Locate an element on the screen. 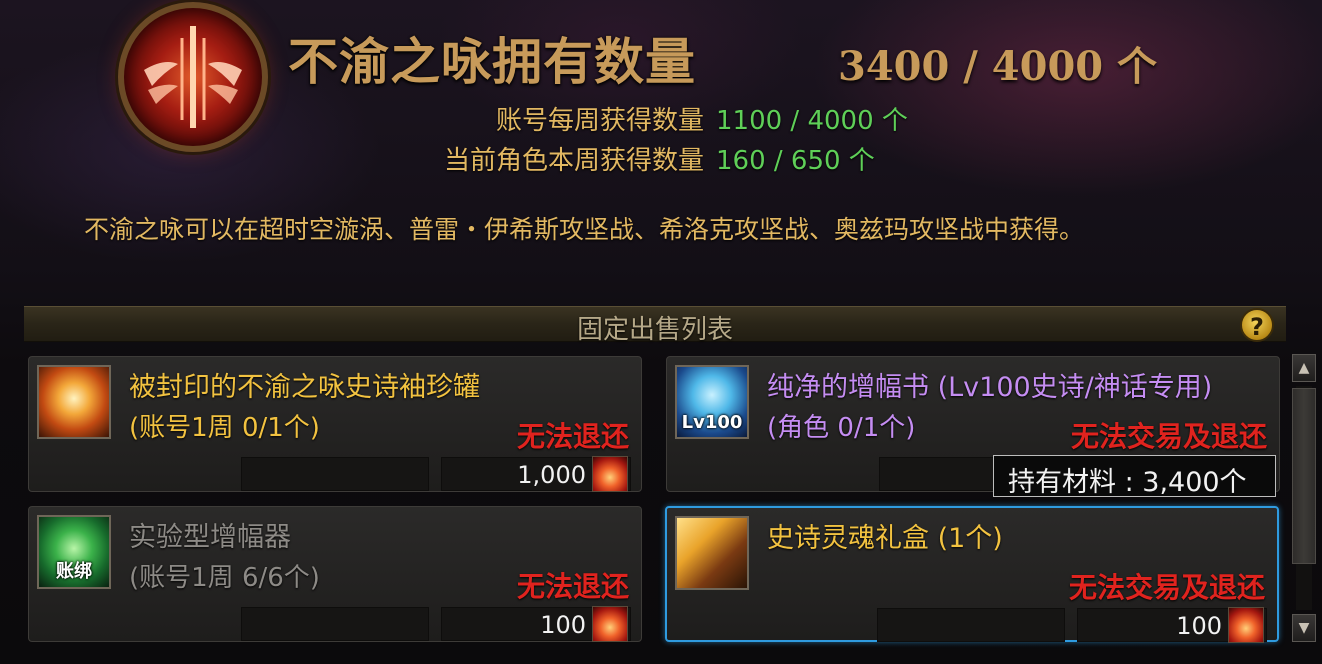 This screenshot has width=1322, height=664. epic-jar-icon is located at coordinates (74, 402).